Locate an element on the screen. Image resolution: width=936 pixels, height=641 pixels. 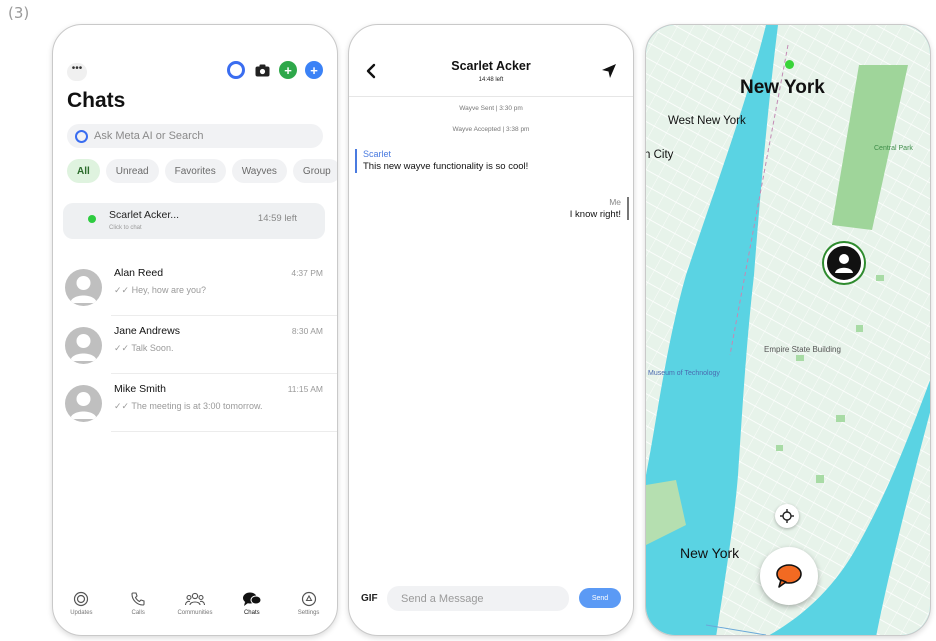
chat-list-item: Alan Reed ✓✓ Hey, how are you? 4:37 PM is located at coordinates (195, 287).